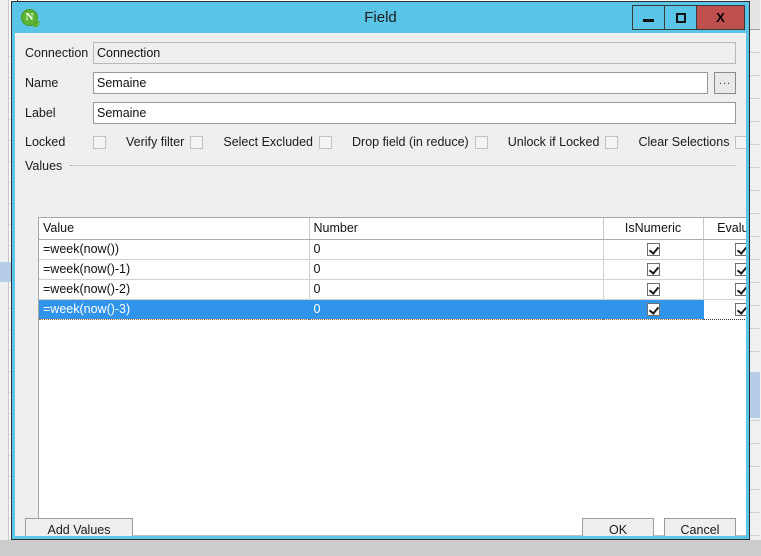  I want to click on values-group-header: Values, so click(380, 166).